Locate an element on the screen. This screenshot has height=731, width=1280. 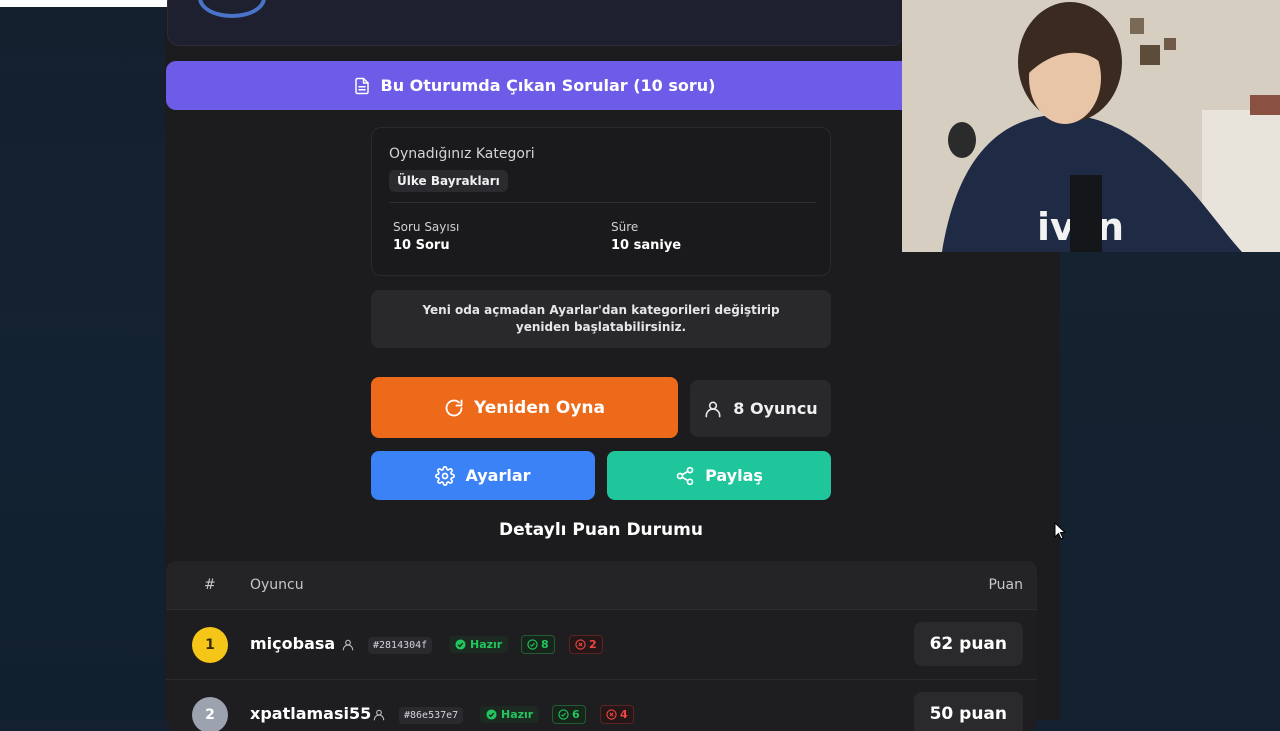
settings-button: Ayarlar is located at coordinates (483, 475).